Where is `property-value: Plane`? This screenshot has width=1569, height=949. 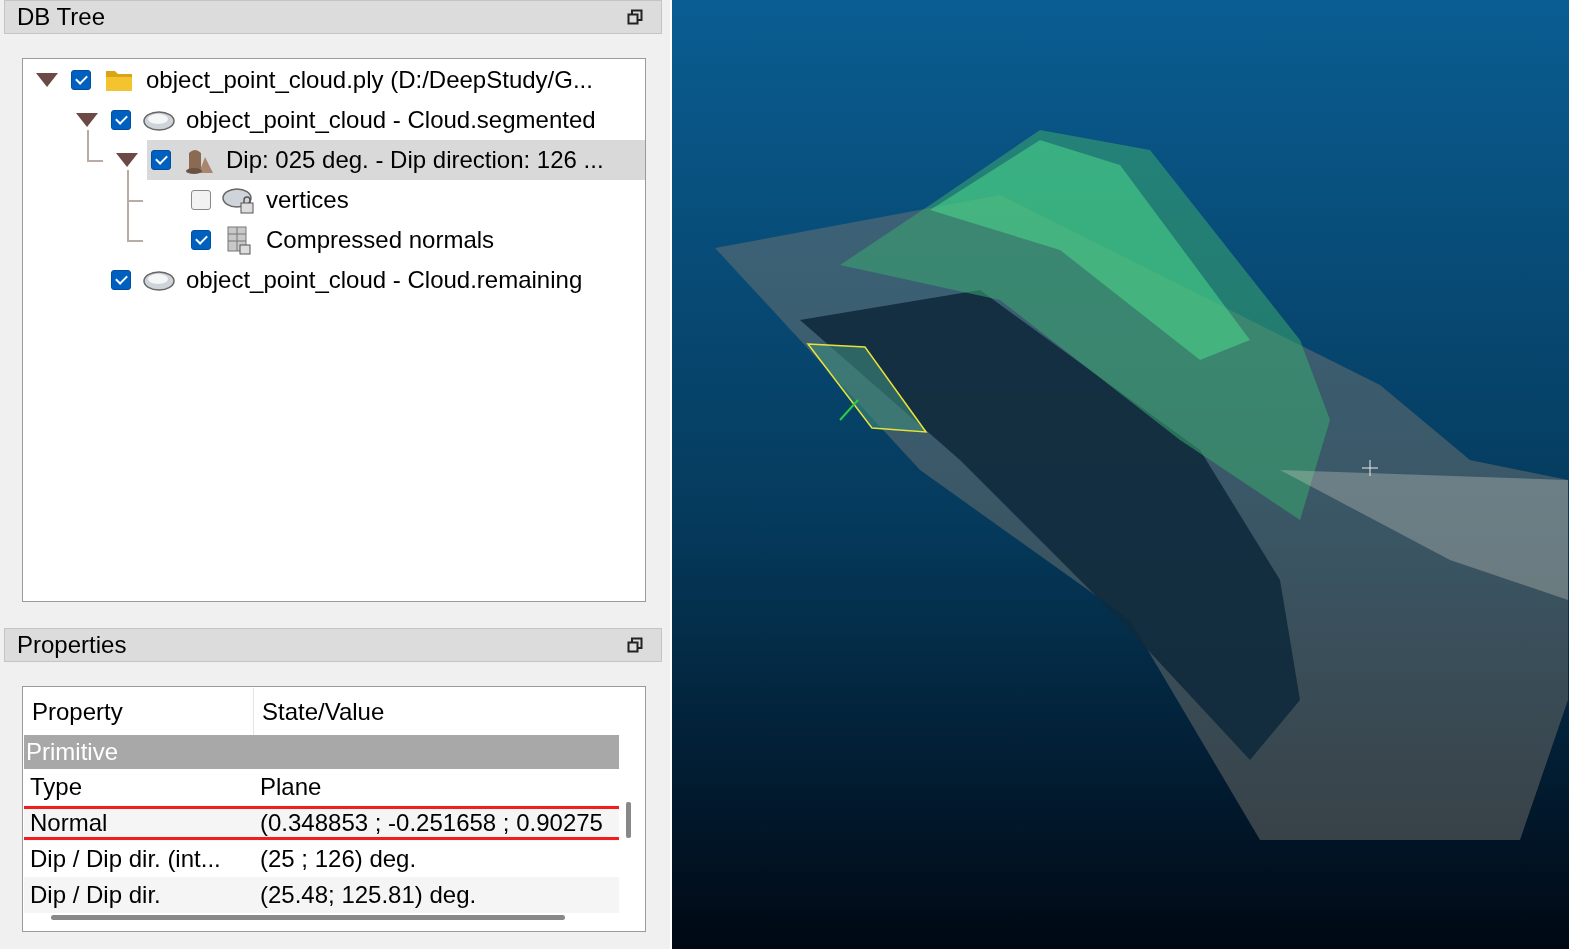 property-value: Plane is located at coordinates (291, 787).